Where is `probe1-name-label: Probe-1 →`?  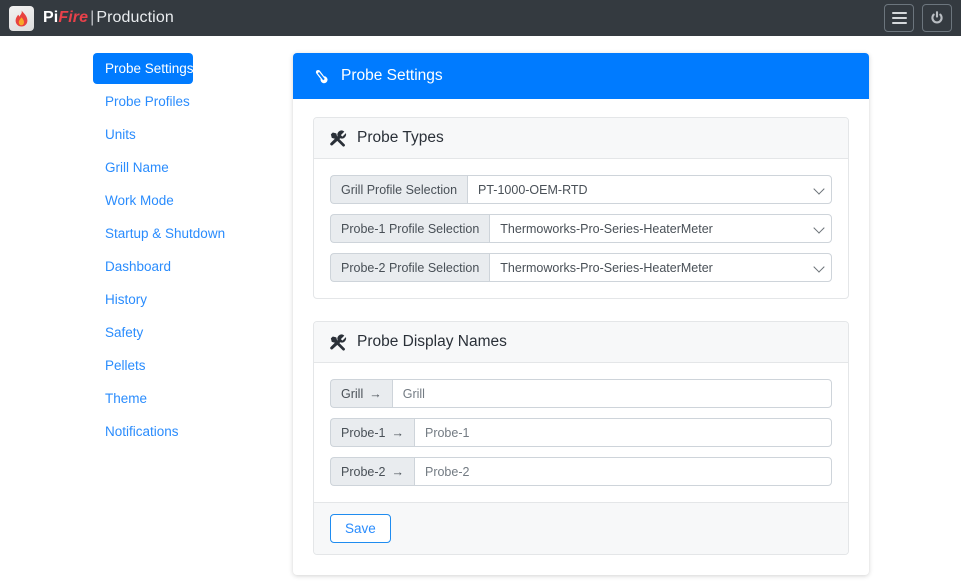
probe1-name-label: Probe-1 → is located at coordinates (372, 432).